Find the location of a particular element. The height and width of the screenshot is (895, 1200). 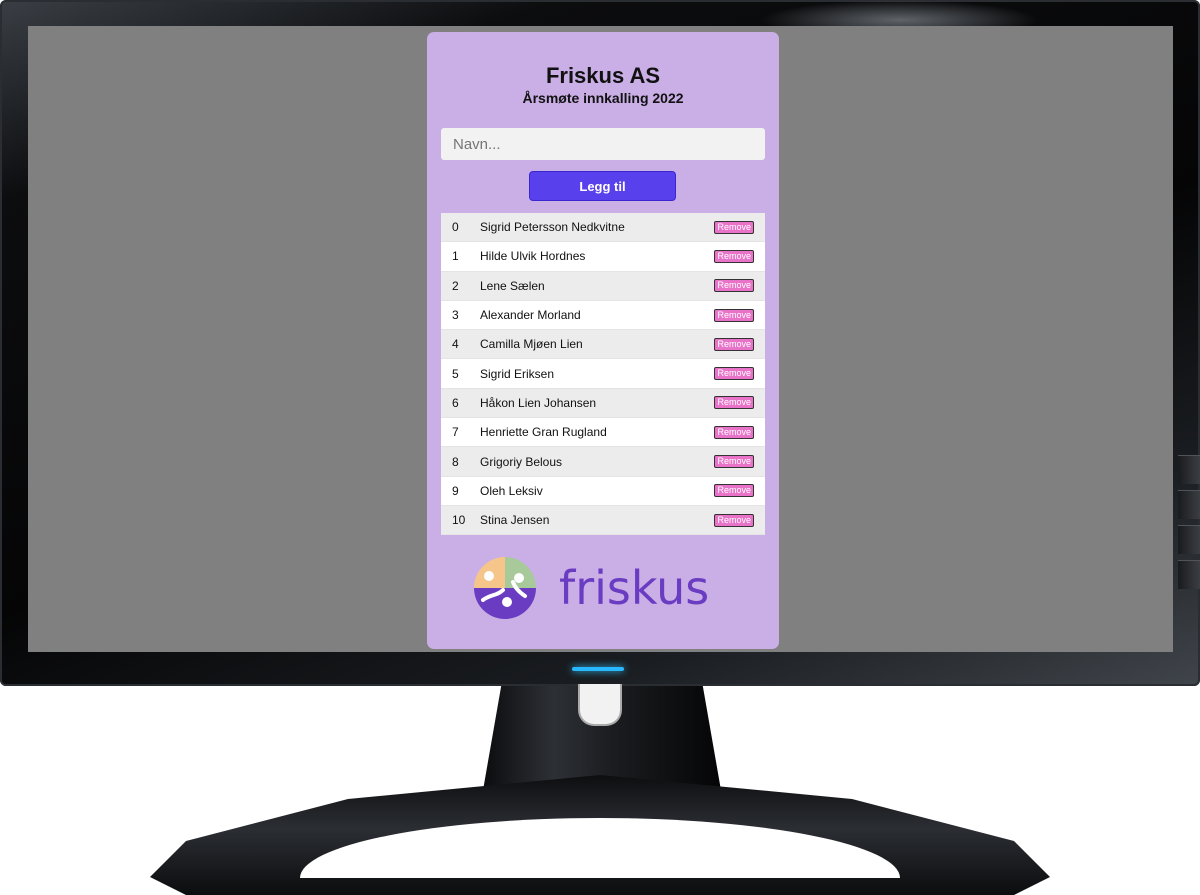

list-item: 5 Sigrid Eriksen Remove is located at coordinates (603, 374).